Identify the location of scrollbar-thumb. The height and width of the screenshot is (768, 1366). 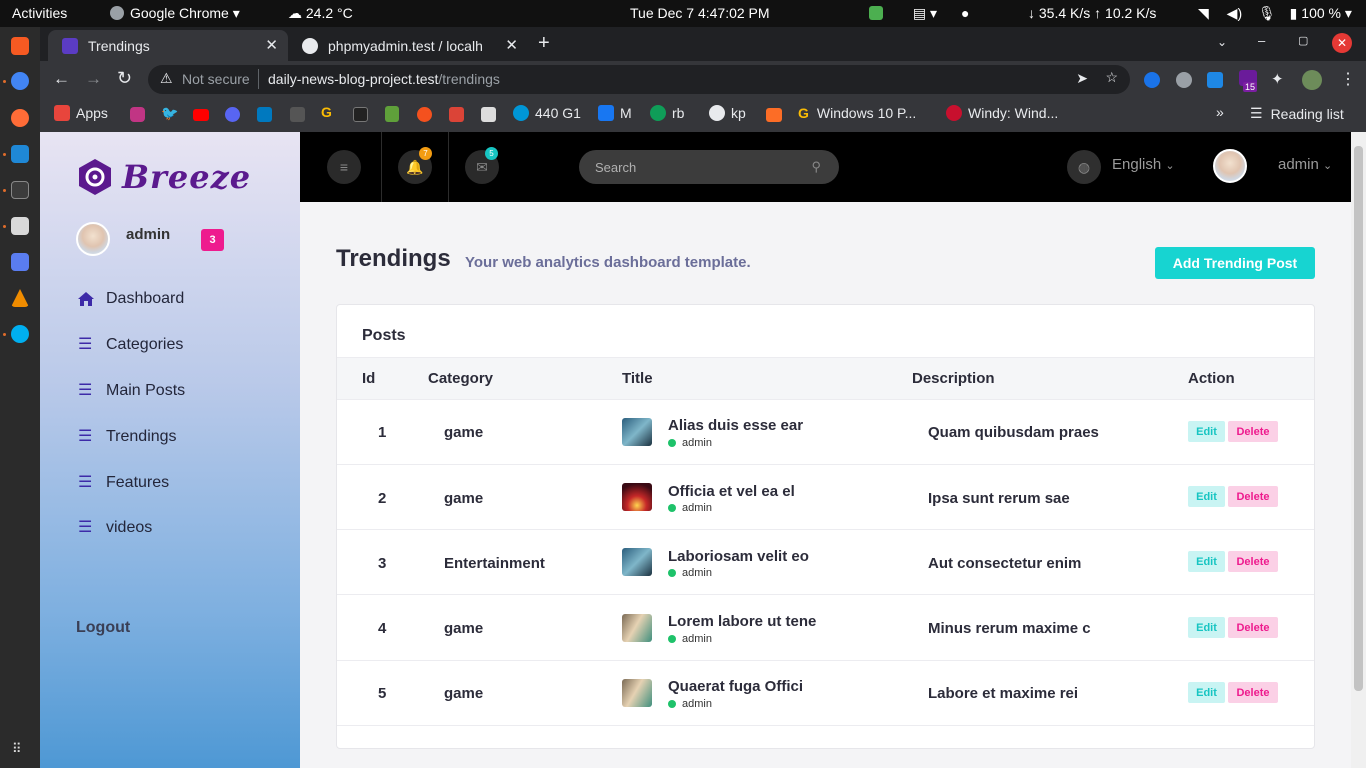
(1358, 418).